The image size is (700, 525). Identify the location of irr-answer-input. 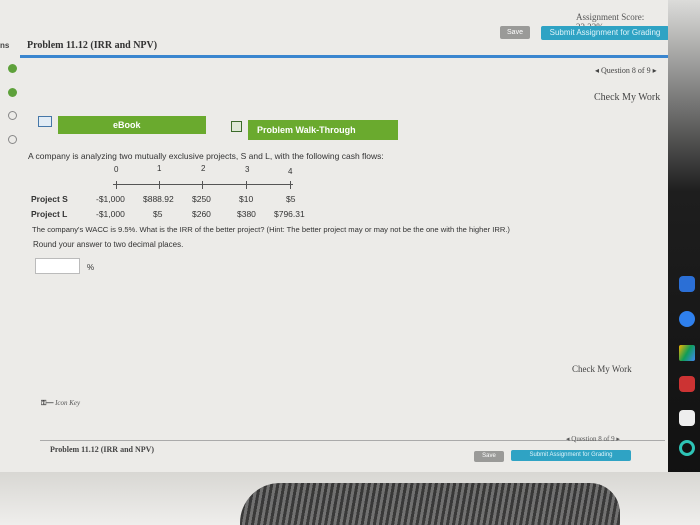
(57, 266).